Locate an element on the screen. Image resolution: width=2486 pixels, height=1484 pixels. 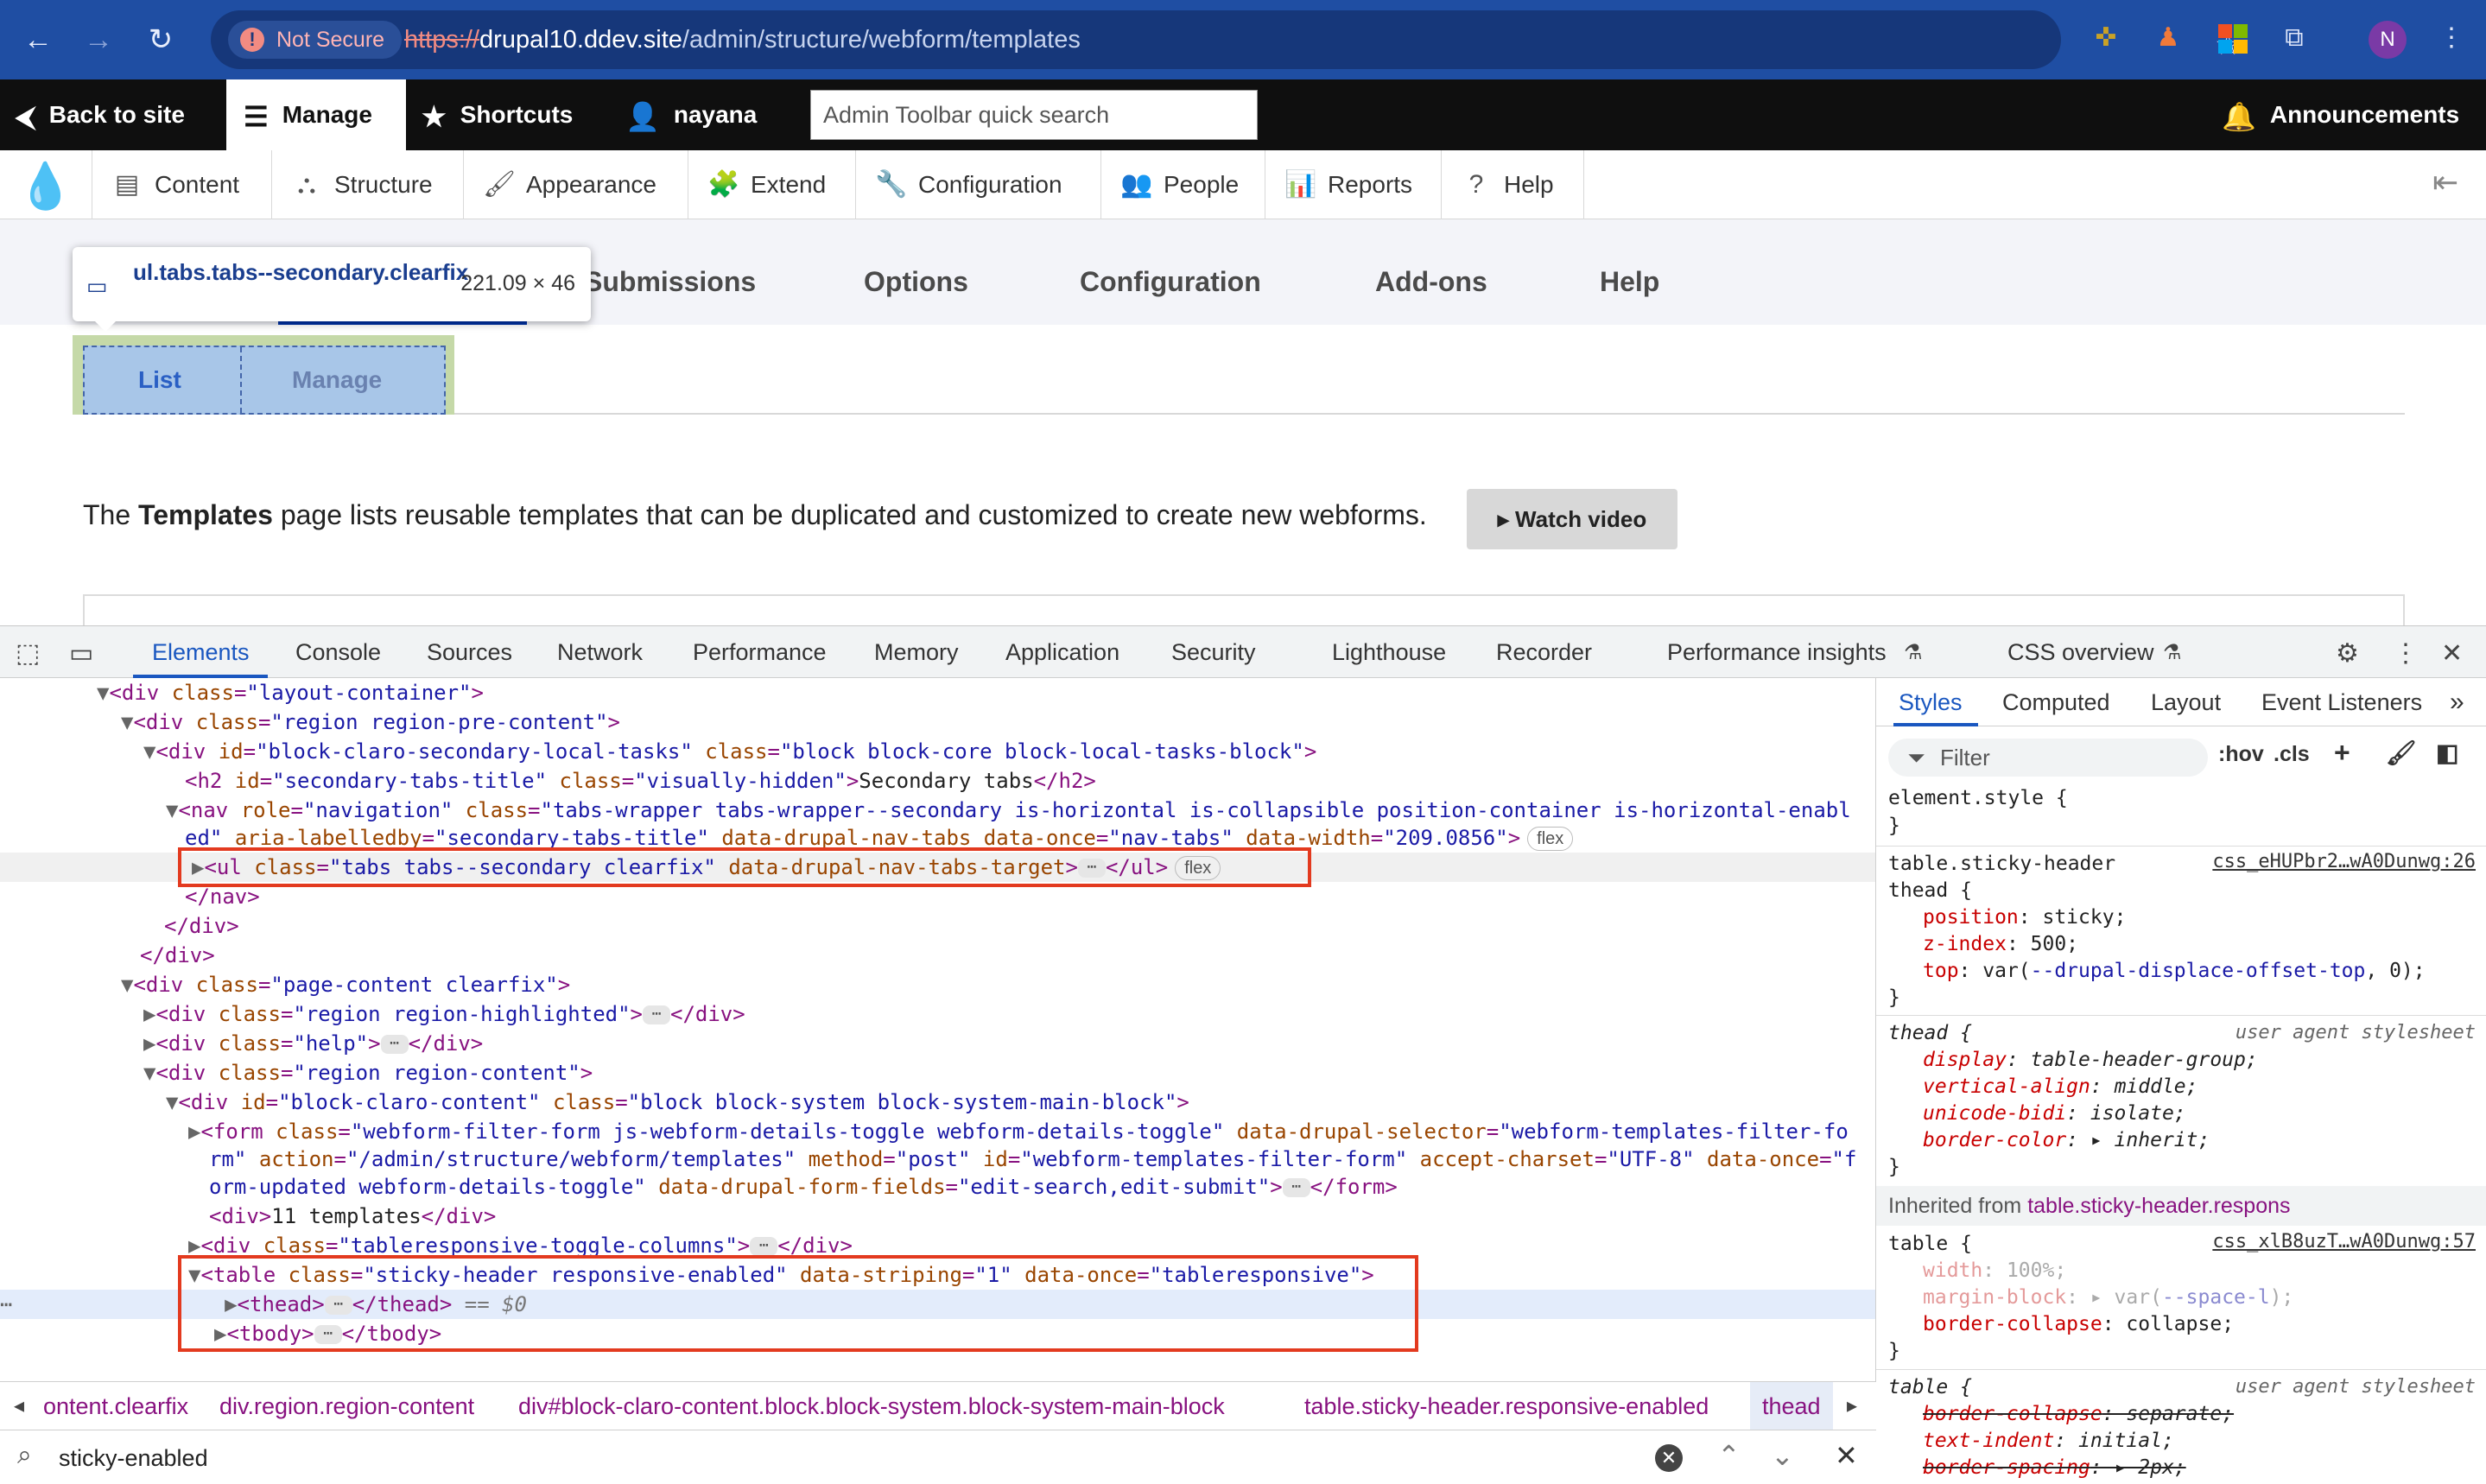
tab-options: Options is located at coordinates (916, 282).